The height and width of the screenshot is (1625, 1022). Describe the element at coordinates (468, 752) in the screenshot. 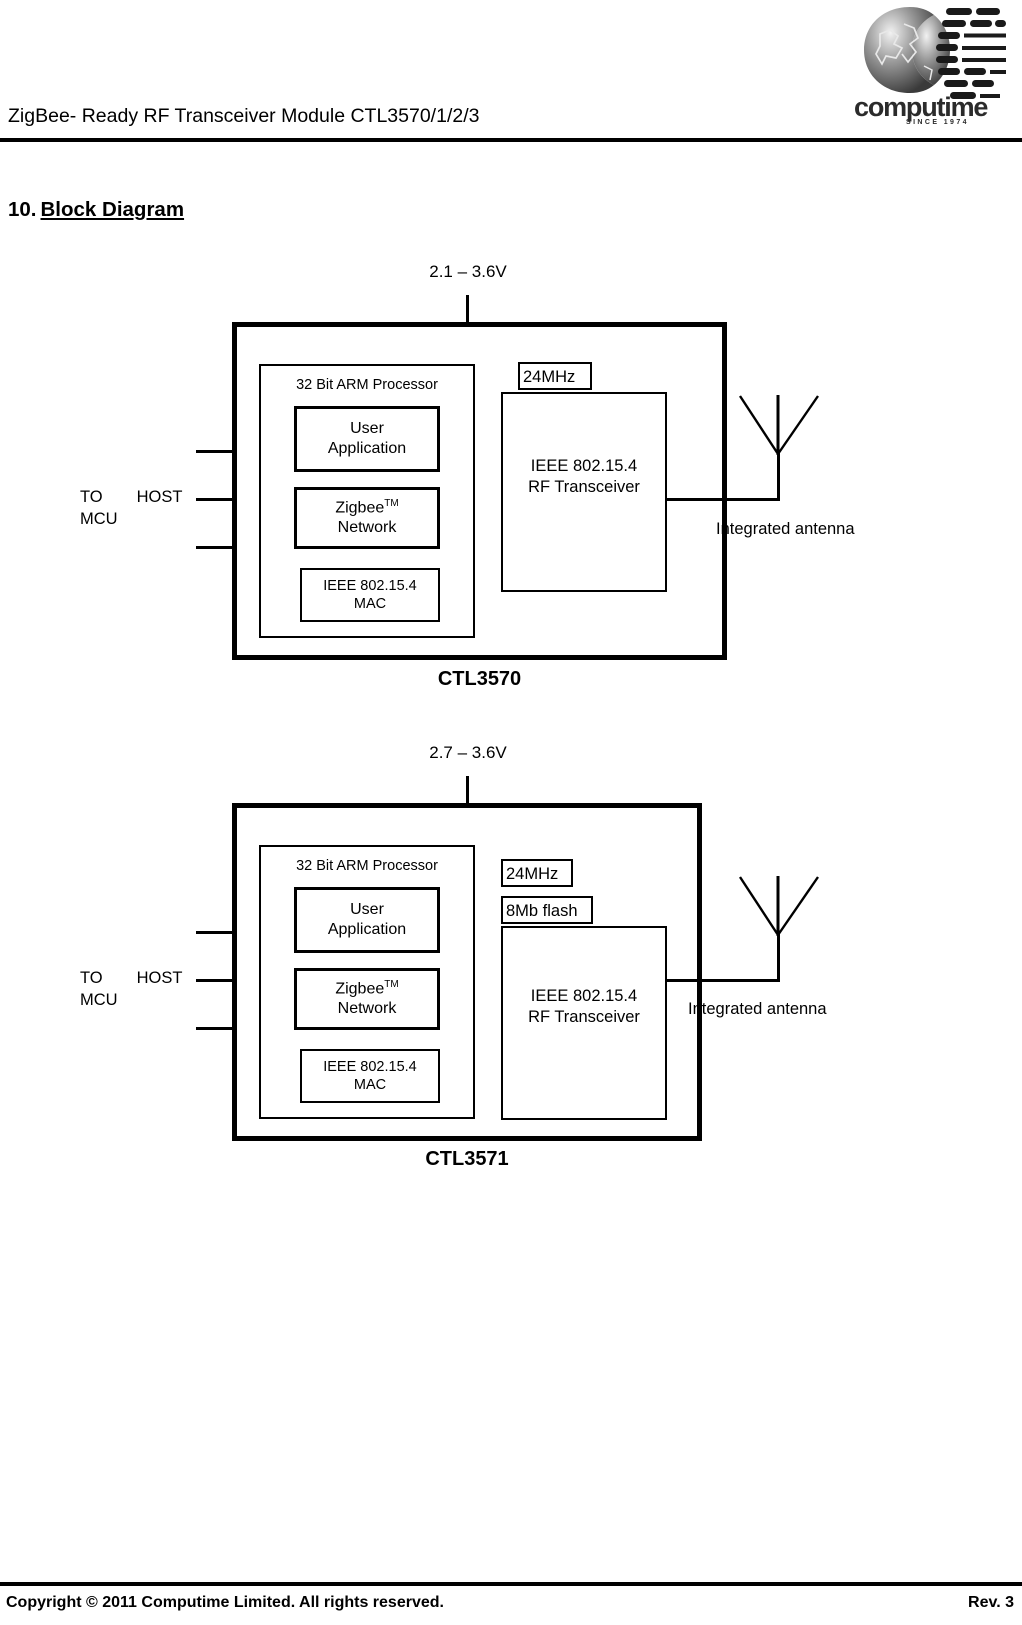

I see `supply-voltage-label: 2.7 – 3.6V` at that location.